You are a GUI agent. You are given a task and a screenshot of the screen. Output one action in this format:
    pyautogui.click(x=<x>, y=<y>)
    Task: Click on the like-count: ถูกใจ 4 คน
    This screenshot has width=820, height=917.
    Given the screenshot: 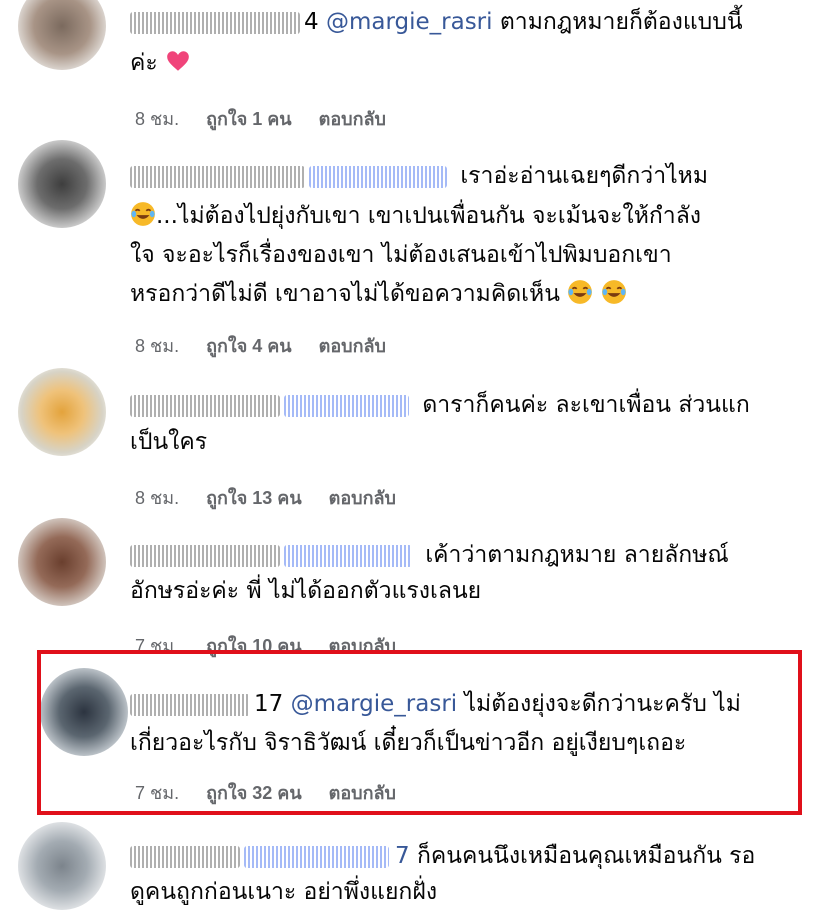 What is the action you would take?
    pyautogui.click(x=249, y=346)
    